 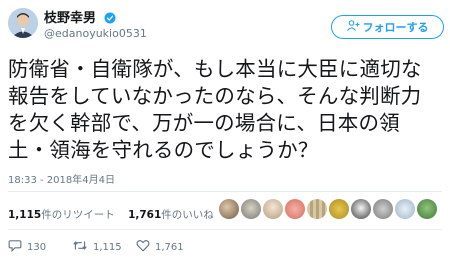 I want to click on like-stat: 1,761件のいいね, so click(x=171, y=215).